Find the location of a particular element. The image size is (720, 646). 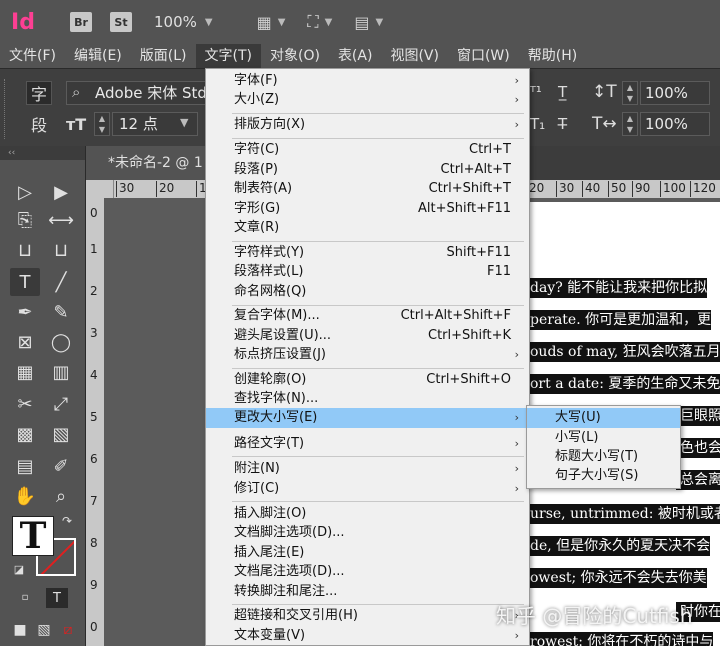

gradient-feather-tool-icon: ▧ is located at coordinates (61, 434).